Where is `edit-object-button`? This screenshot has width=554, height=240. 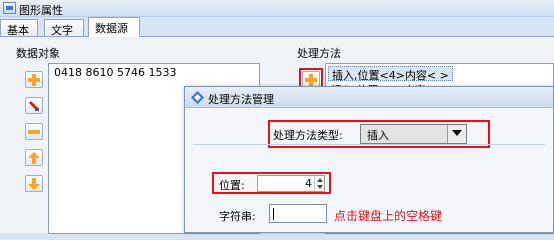
edit-object-button is located at coordinates (34, 105).